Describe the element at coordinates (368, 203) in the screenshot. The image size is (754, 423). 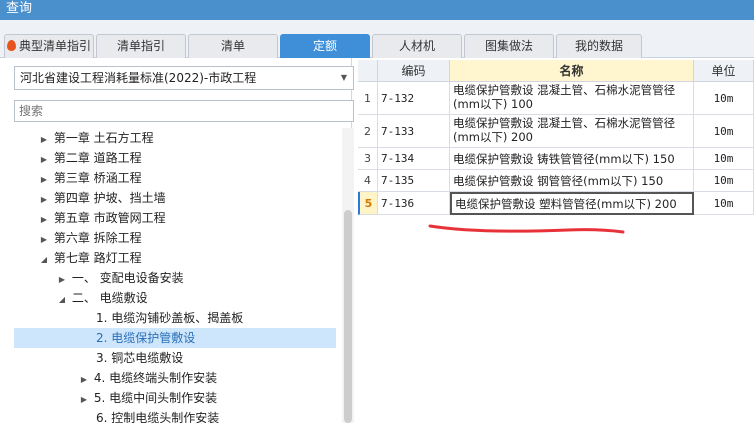
I see `row-index-current: 5` at that location.